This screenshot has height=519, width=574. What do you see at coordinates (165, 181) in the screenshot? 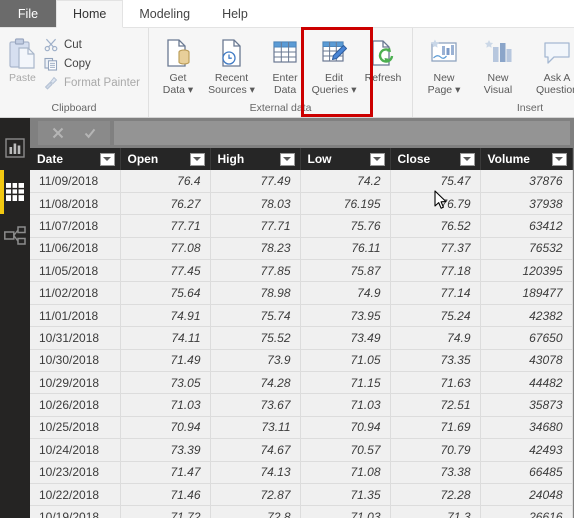
I see `cell-open: 76.4` at bounding box center [165, 181].